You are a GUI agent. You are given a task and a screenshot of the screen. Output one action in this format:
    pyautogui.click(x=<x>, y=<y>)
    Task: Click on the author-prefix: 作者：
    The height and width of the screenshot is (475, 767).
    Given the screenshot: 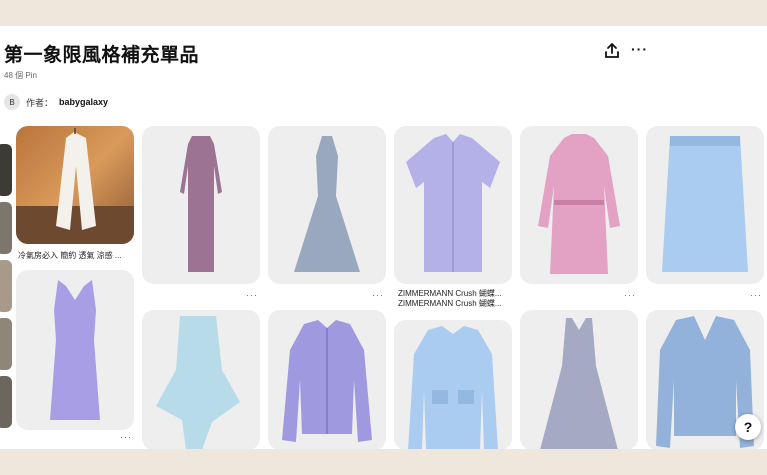 What is the action you would take?
    pyautogui.click(x=40, y=102)
    